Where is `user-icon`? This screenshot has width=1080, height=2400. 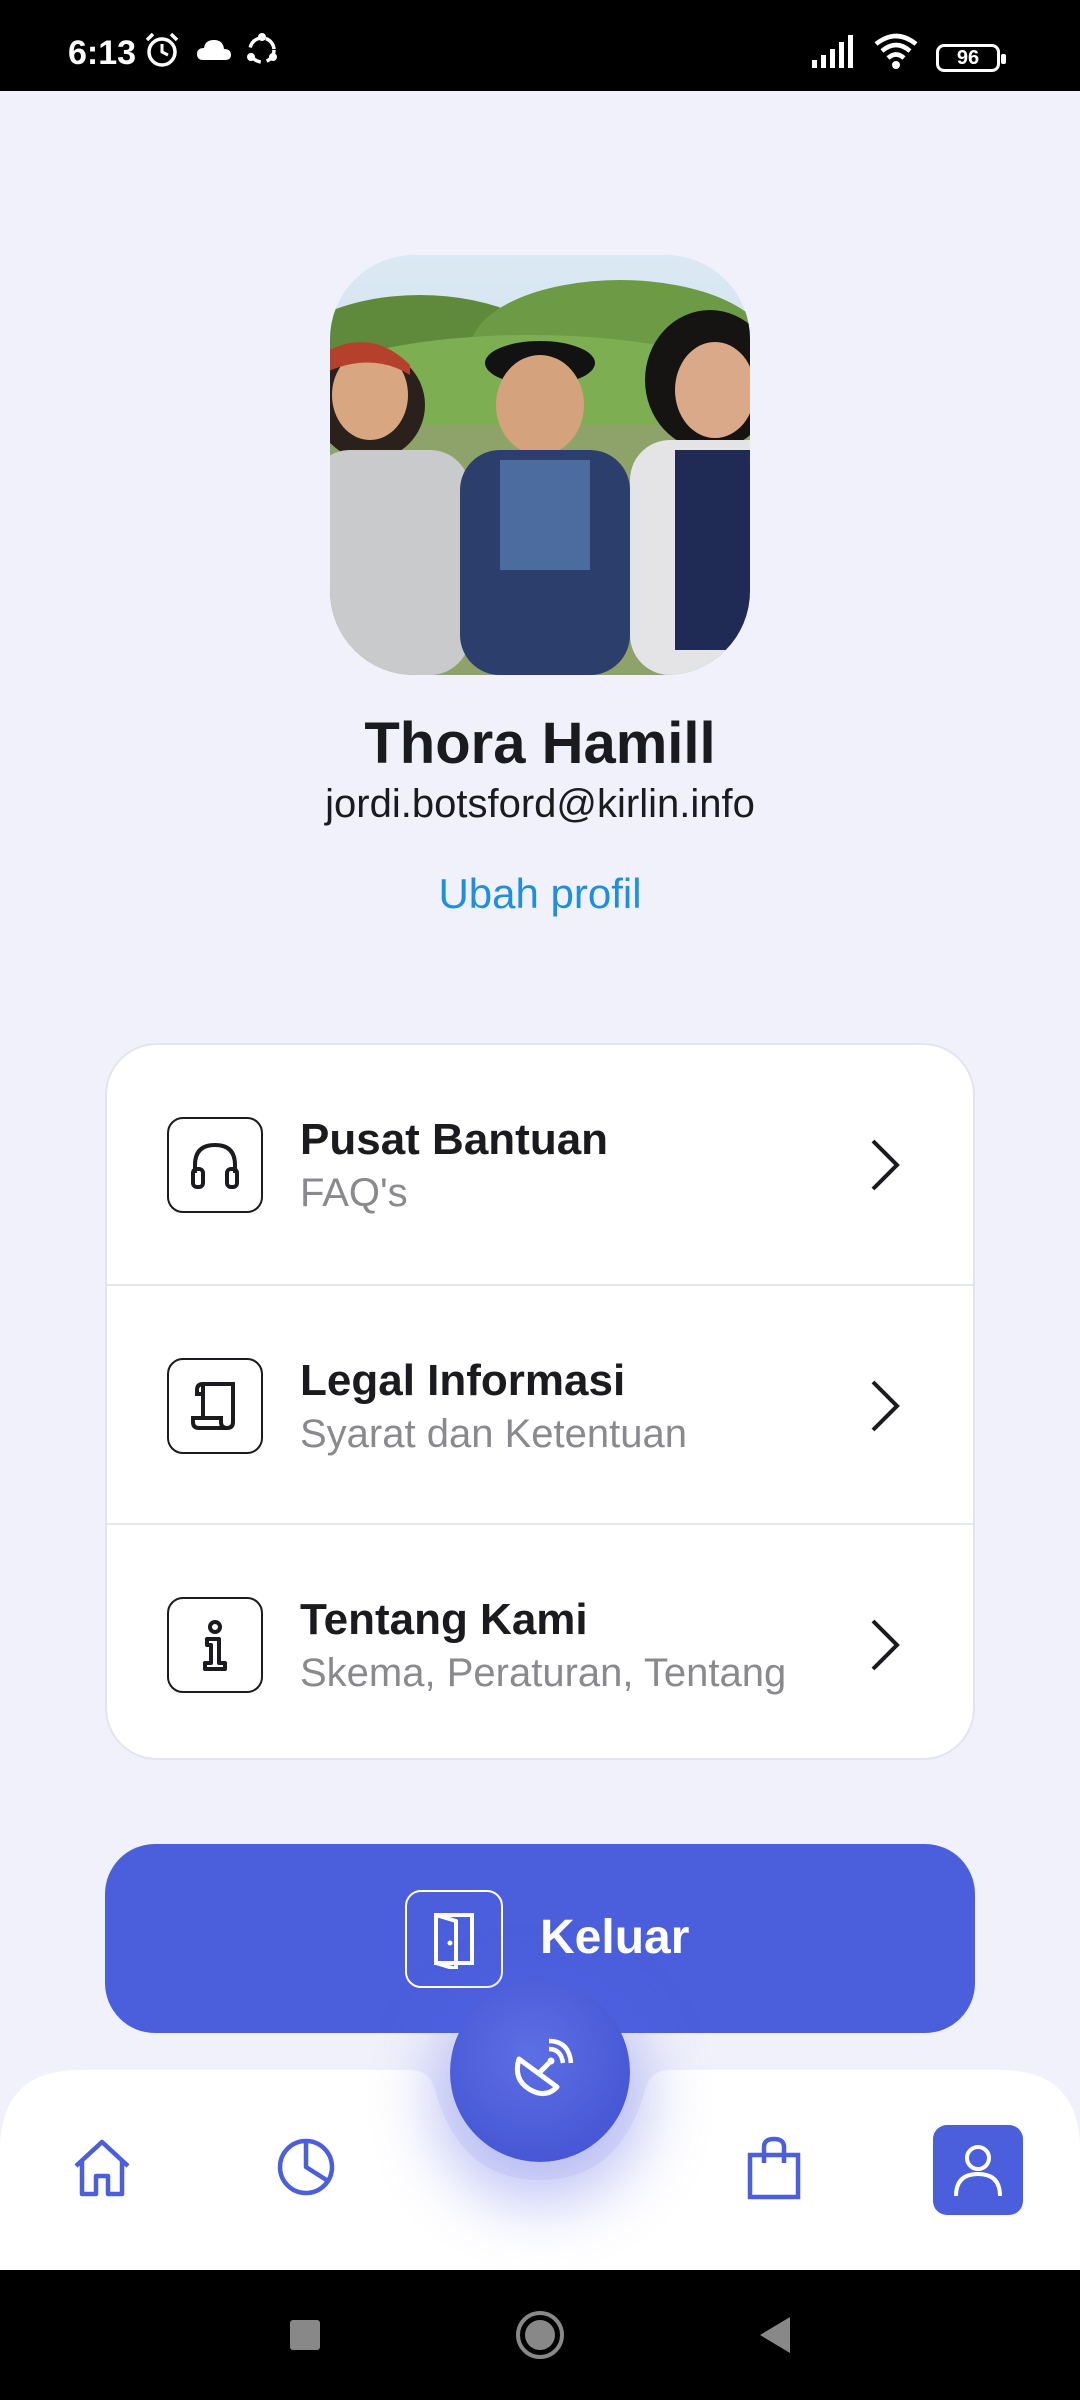
user-icon is located at coordinates (978, 2171).